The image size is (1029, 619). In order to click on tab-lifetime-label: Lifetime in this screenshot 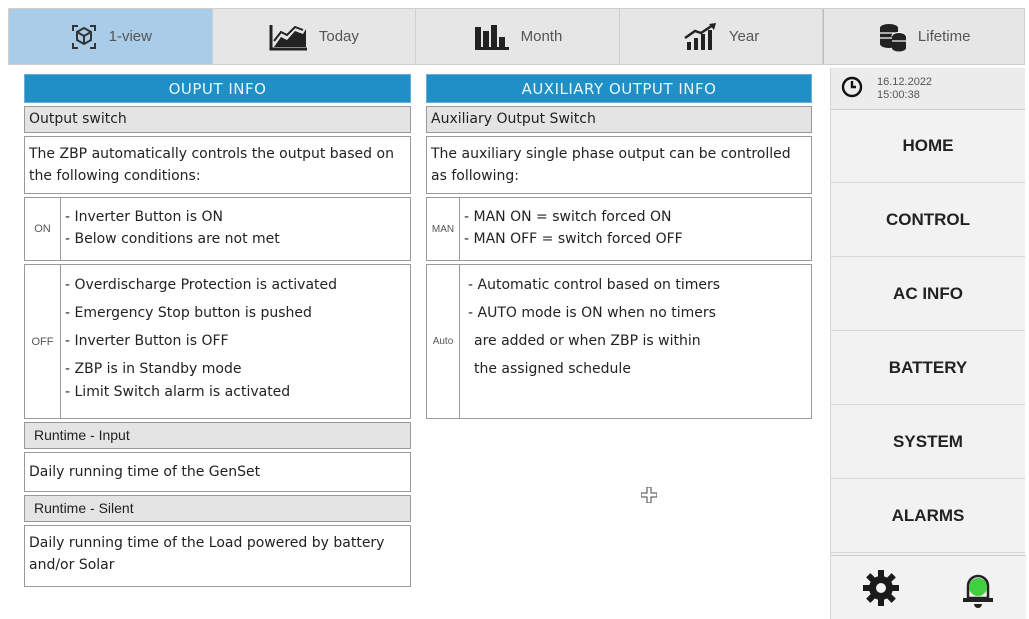, I will do `click(944, 36)`.